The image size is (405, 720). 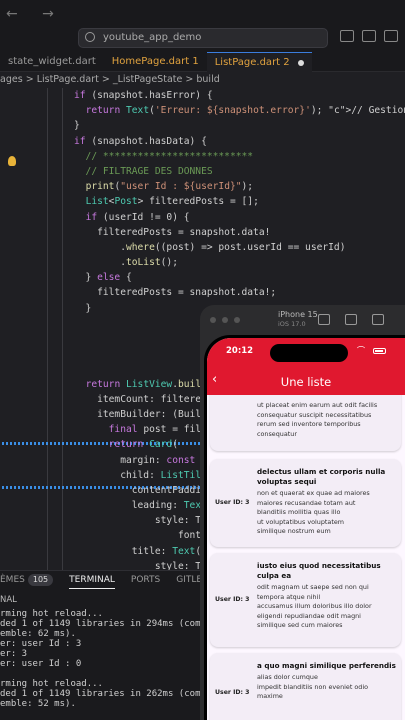 What do you see at coordinates (239, 247) in the screenshot?
I see `code-line: .where((post) => post.userId == userId)` at bounding box center [239, 247].